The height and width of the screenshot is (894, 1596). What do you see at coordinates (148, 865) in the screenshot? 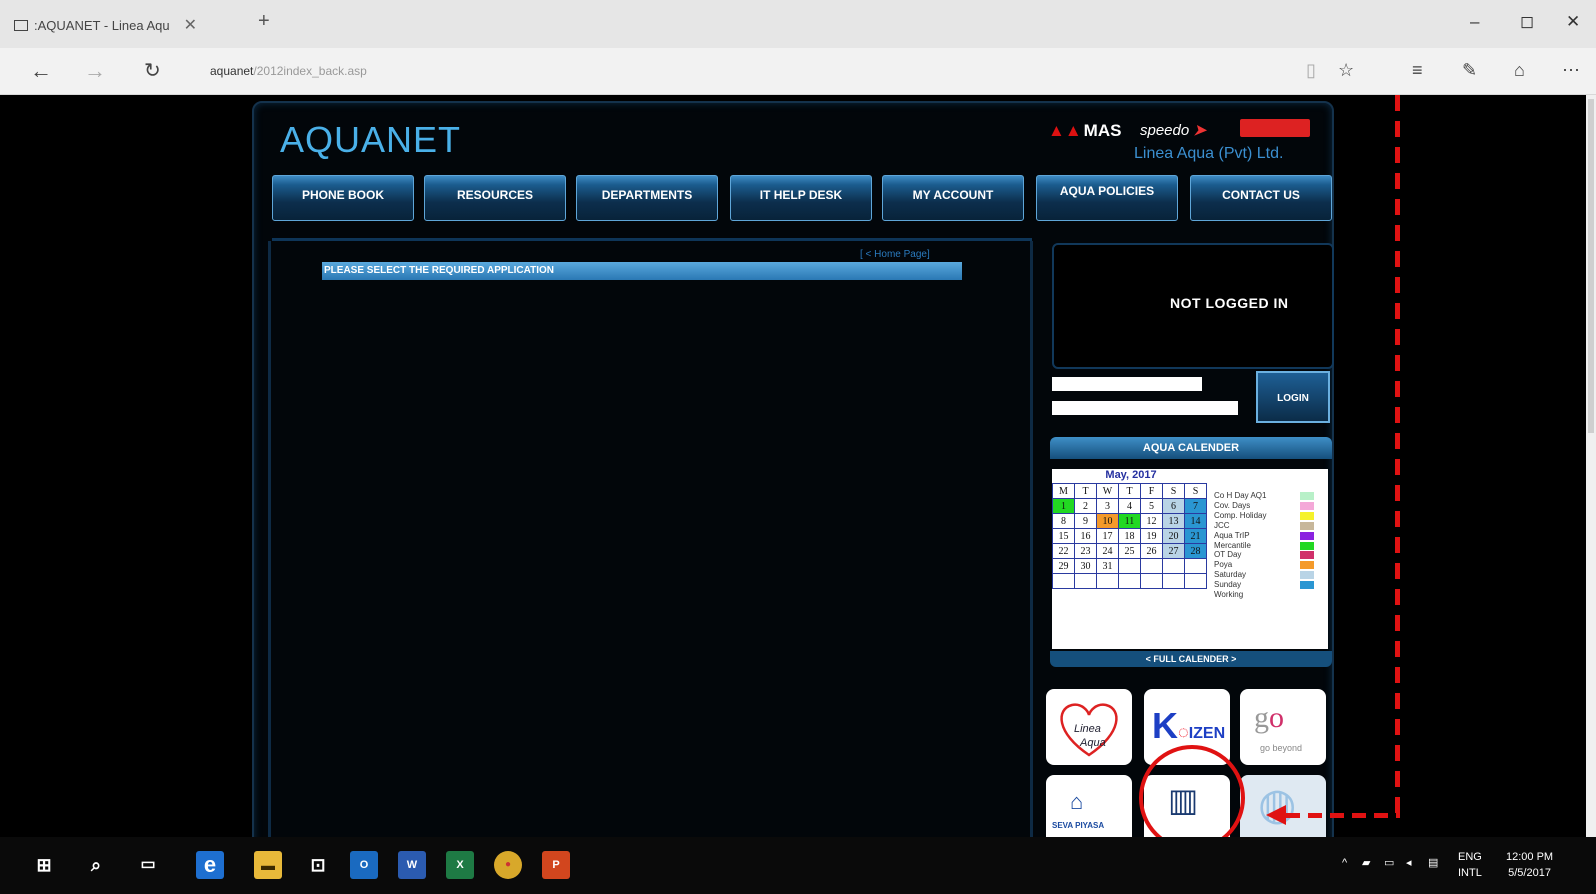
I see `task-view-icon: ▭` at bounding box center [148, 865].